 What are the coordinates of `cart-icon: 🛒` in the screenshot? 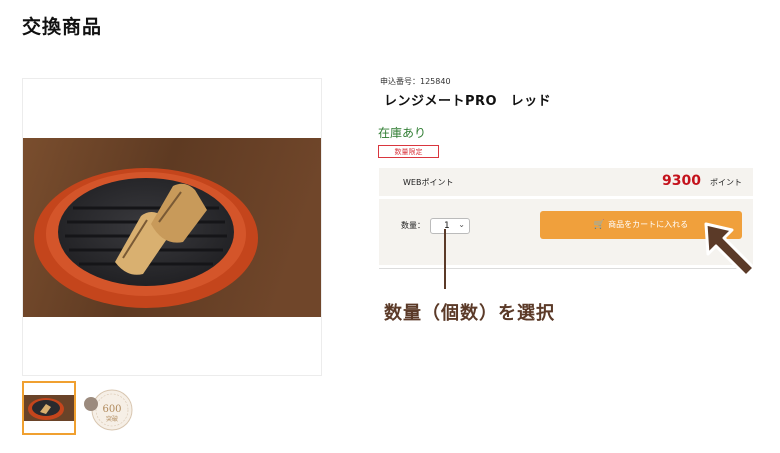 It's located at (599, 225).